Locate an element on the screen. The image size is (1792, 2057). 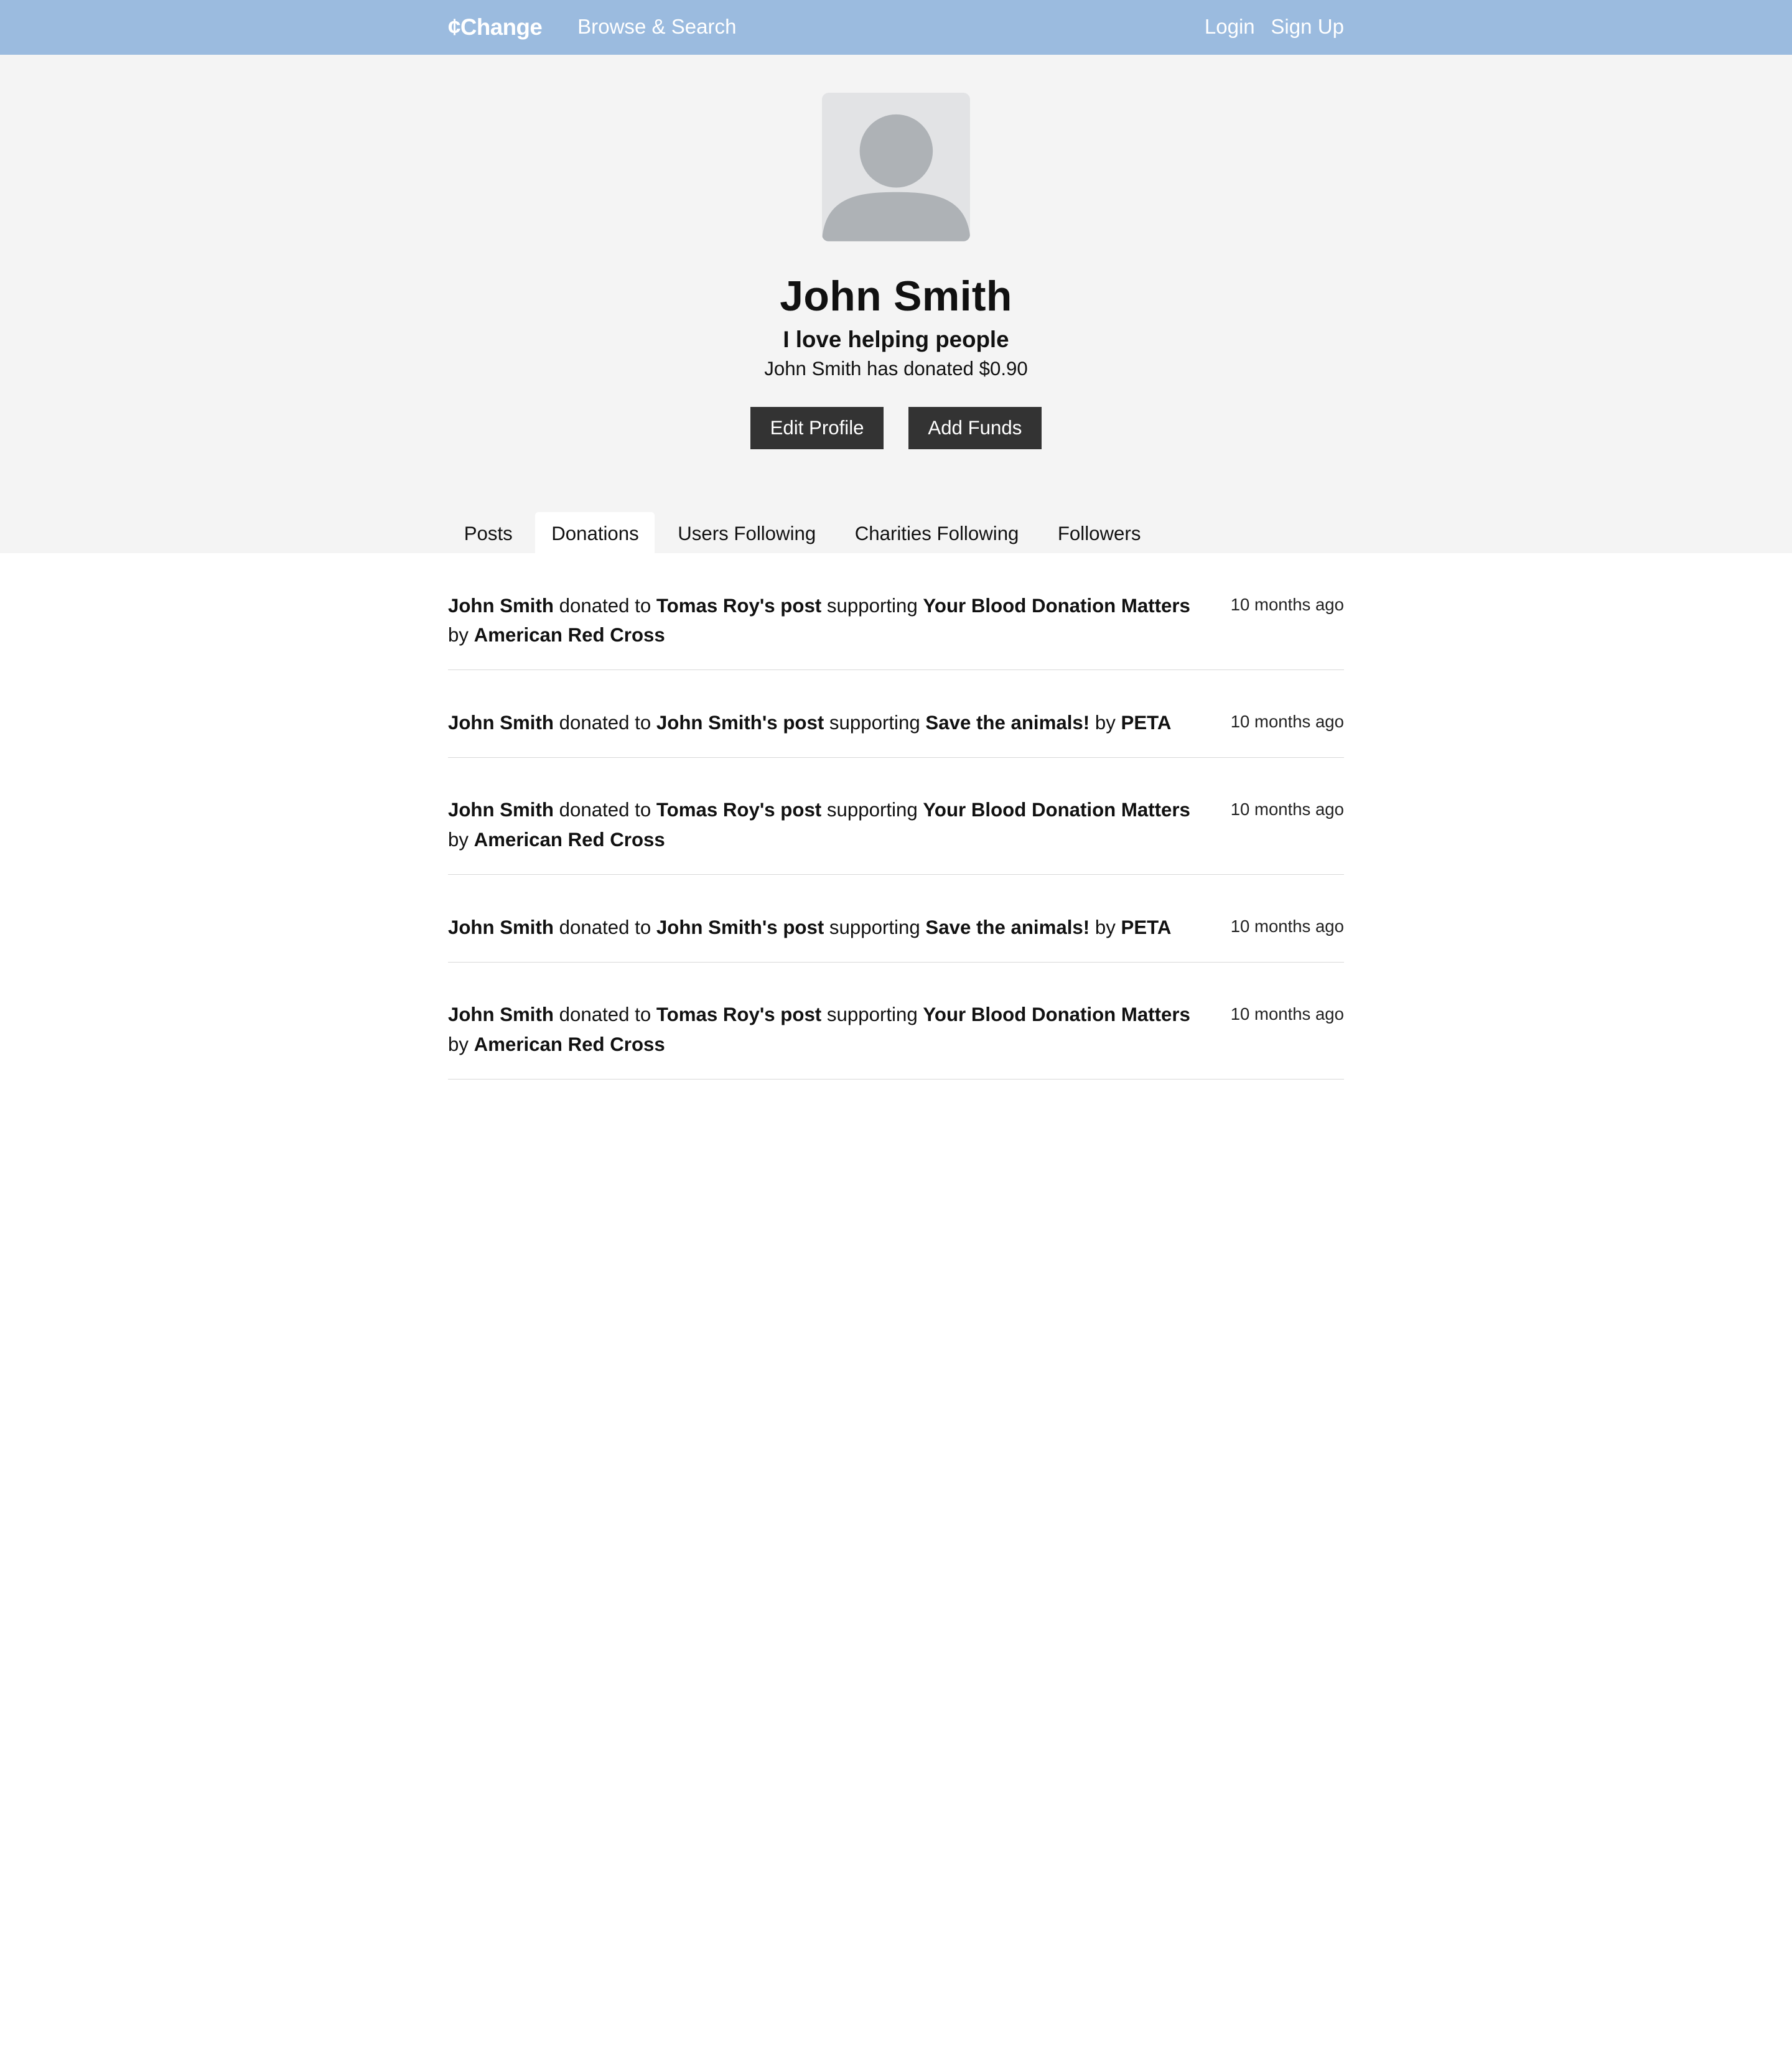
tab-users-following: Users Following is located at coordinates (746, 532).